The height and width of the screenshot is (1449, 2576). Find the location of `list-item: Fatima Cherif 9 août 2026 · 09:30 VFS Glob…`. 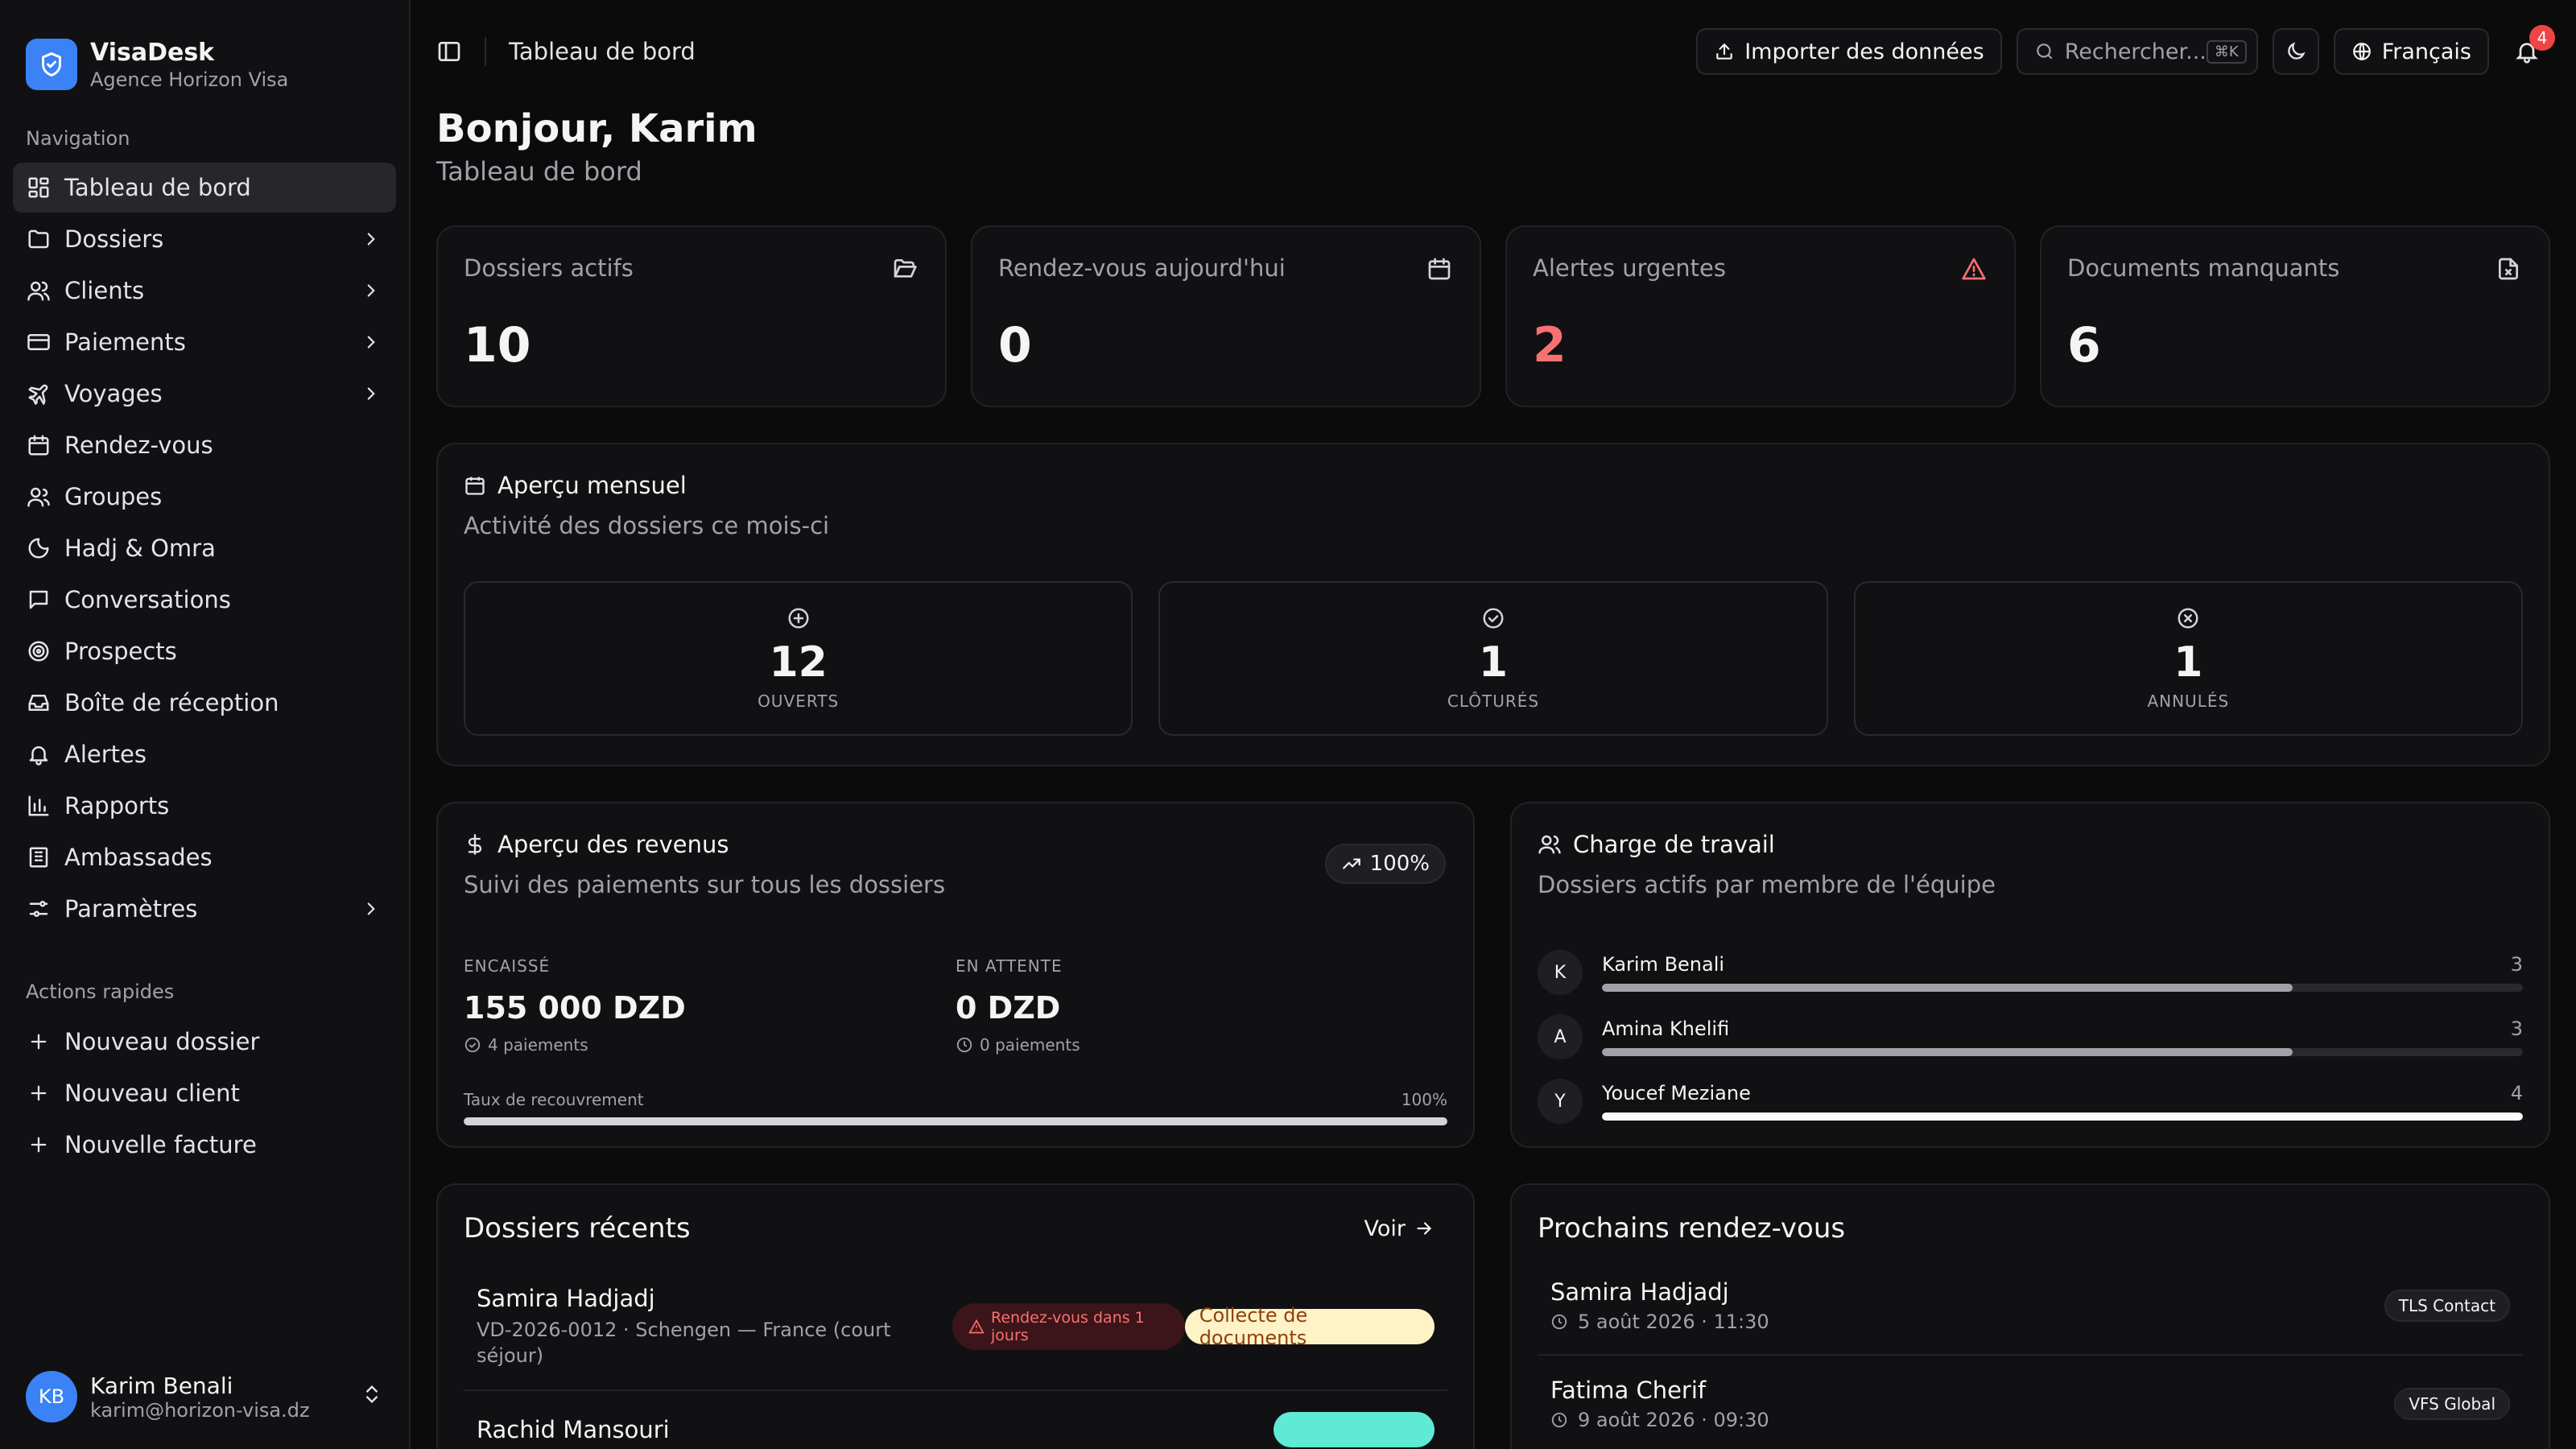

list-item: Fatima Cherif 9 août 2026 · 09:30 VFS Glob… is located at coordinates (2030, 1402).